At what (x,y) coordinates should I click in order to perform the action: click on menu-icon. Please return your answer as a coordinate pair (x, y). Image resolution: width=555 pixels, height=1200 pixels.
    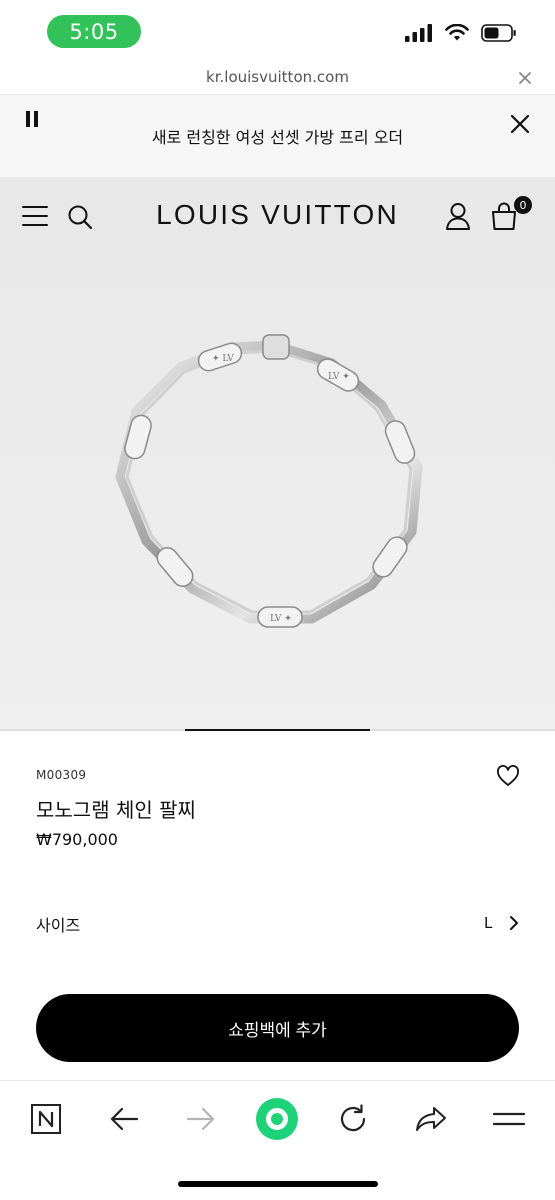
    Looking at the image, I should click on (509, 1119).